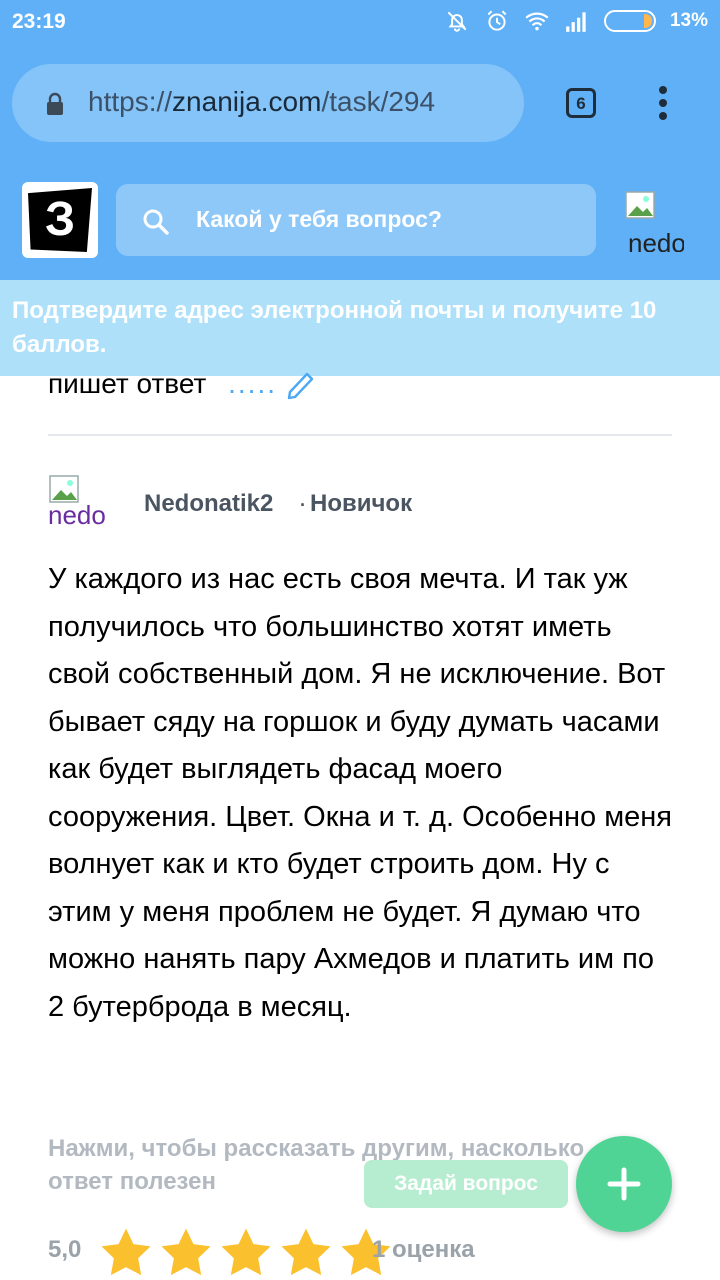 This screenshot has width=720, height=1280. I want to click on answer-author-name: Nedonatik2, so click(208, 504).